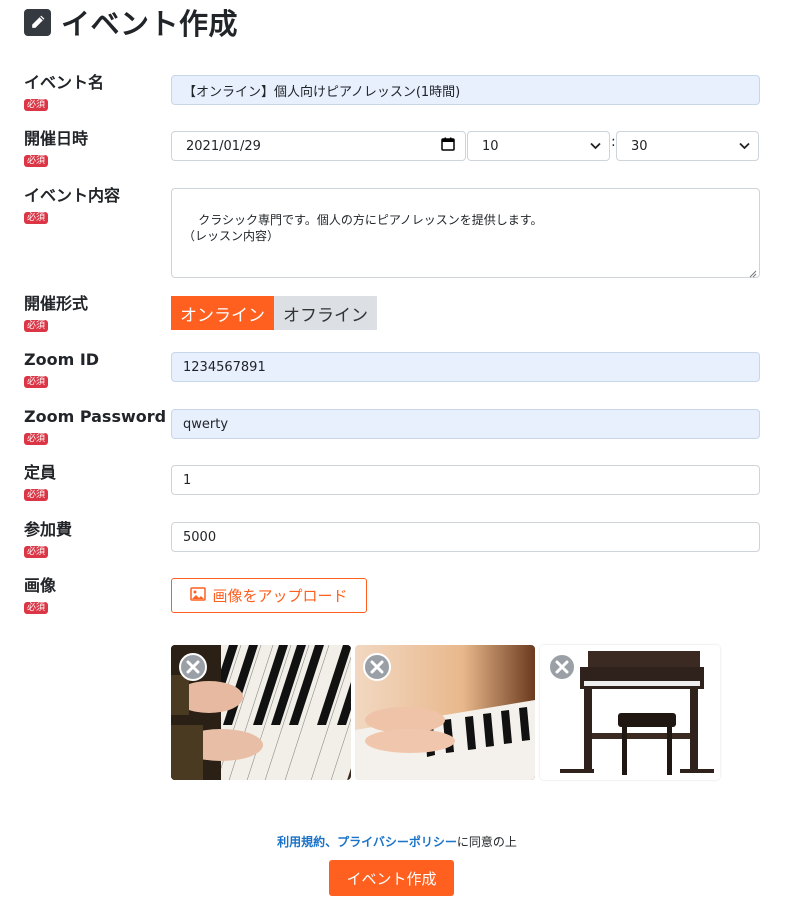  Describe the element at coordinates (490, 146) in the screenshot. I see `hour-value: 10` at that location.